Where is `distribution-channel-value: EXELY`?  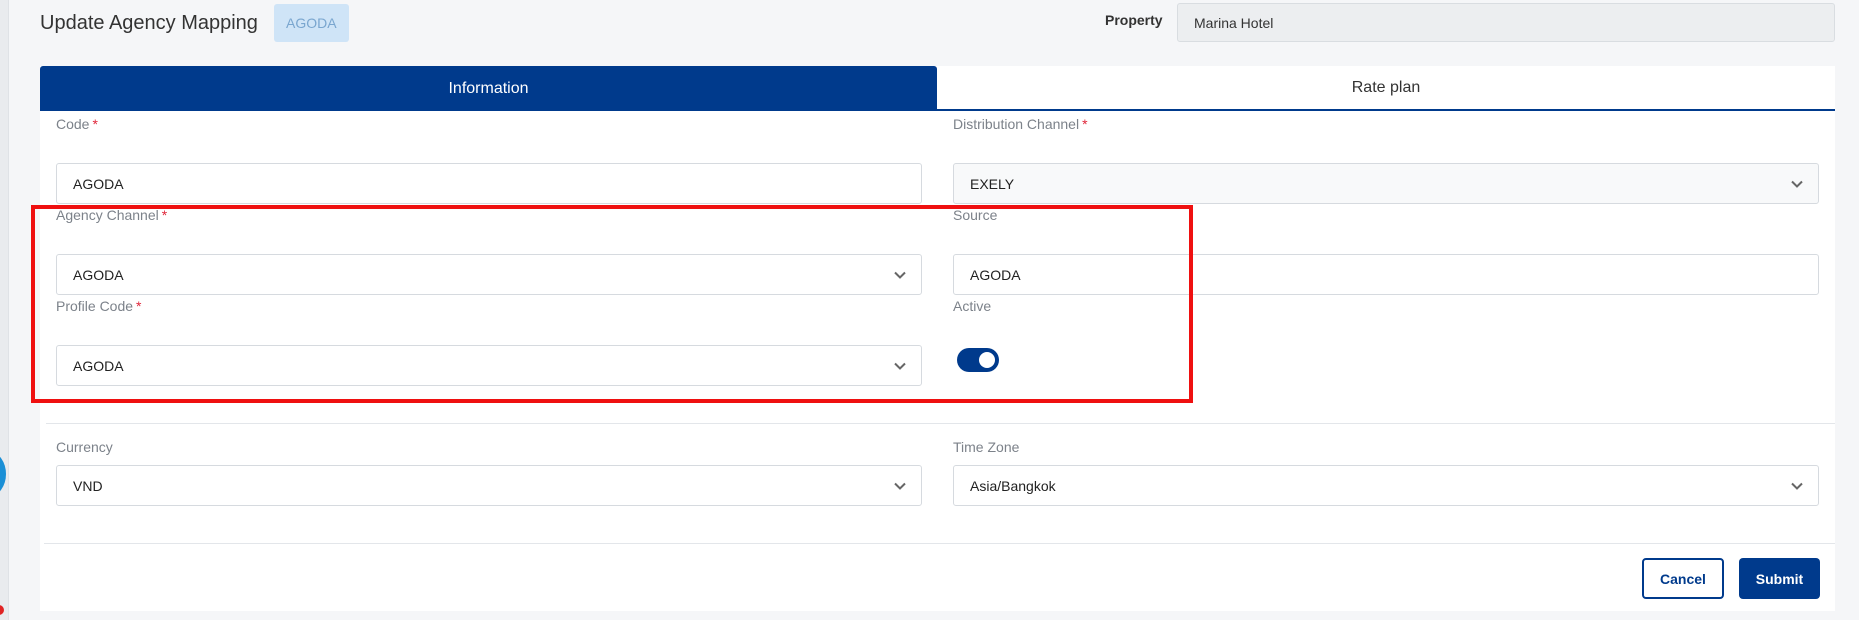
distribution-channel-value: EXELY is located at coordinates (992, 183).